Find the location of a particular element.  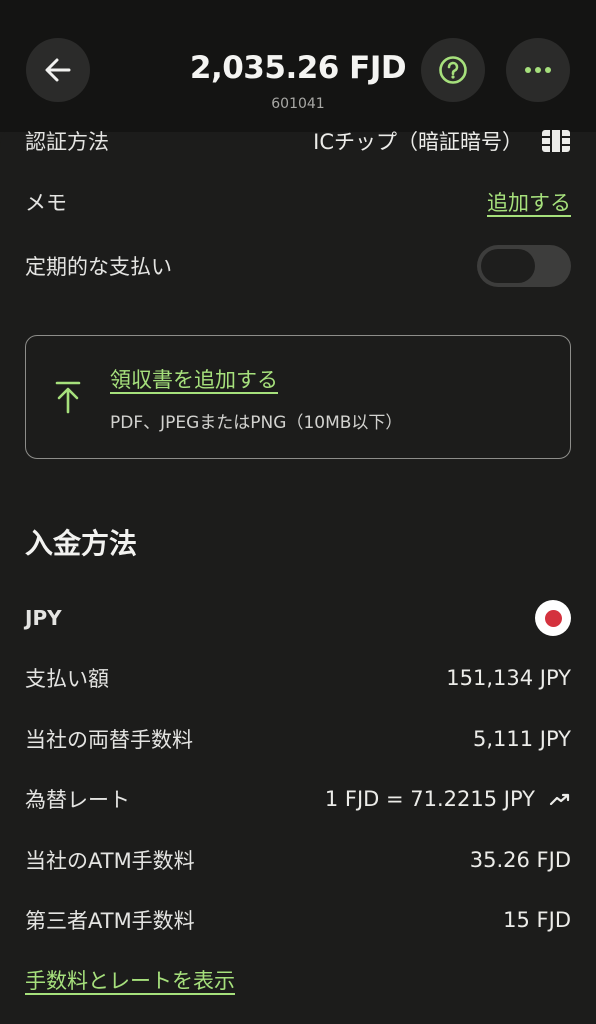

arrow-left-icon is located at coordinates (58, 70).